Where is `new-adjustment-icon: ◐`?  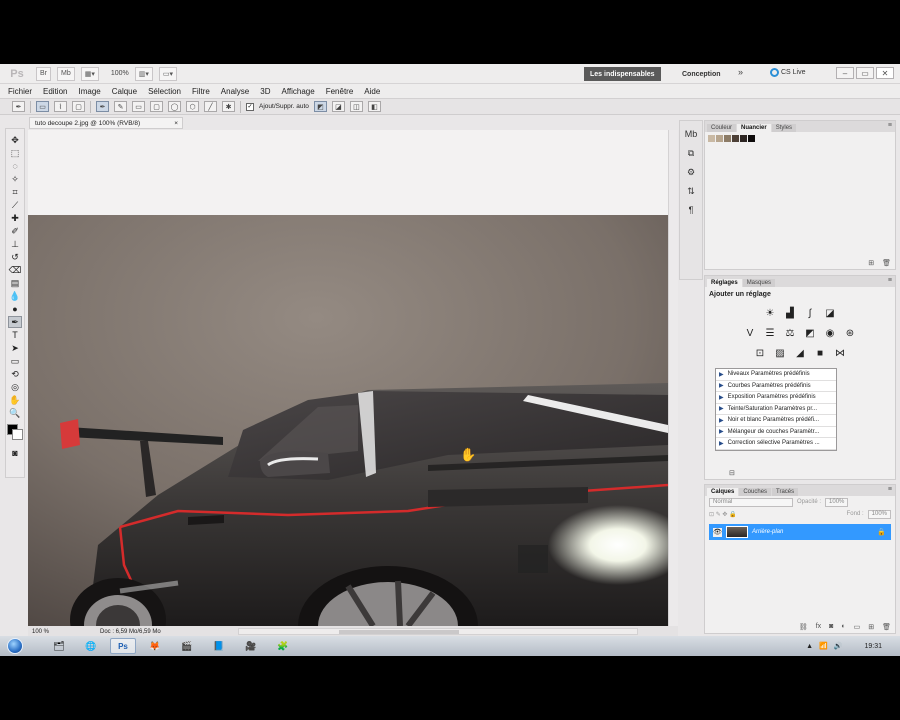
new-adjustment-icon: ◐ is located at coordinates (843, 627).